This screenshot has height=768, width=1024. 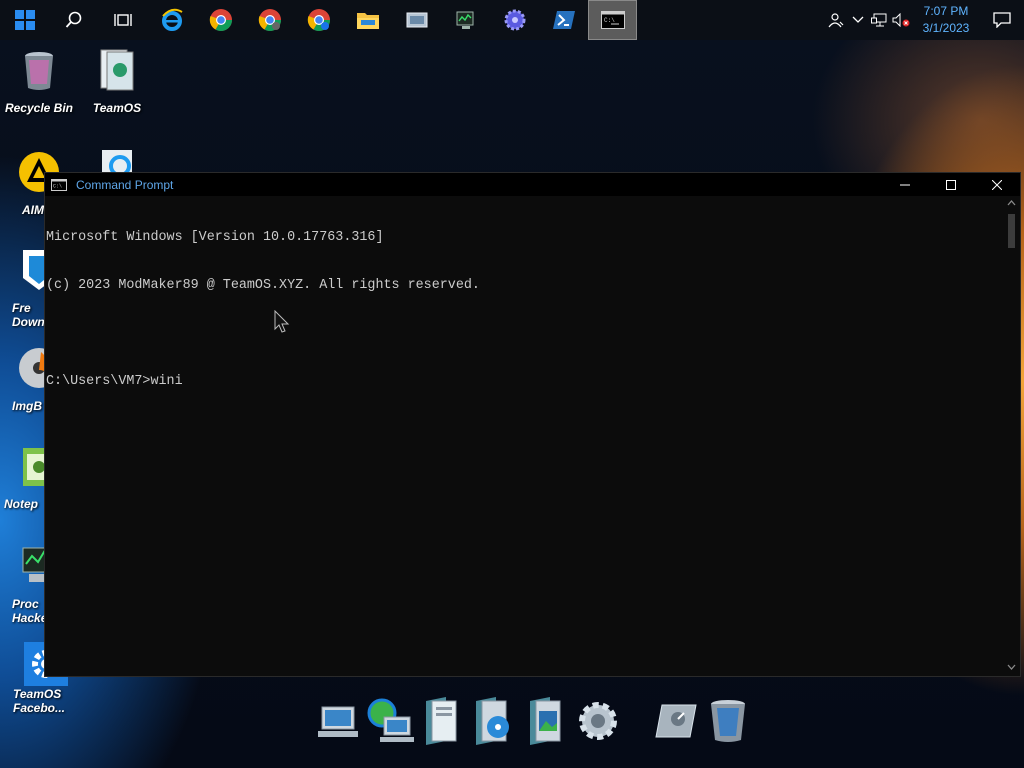 I want to click on minimize-icon, so click(x=905, y=184).